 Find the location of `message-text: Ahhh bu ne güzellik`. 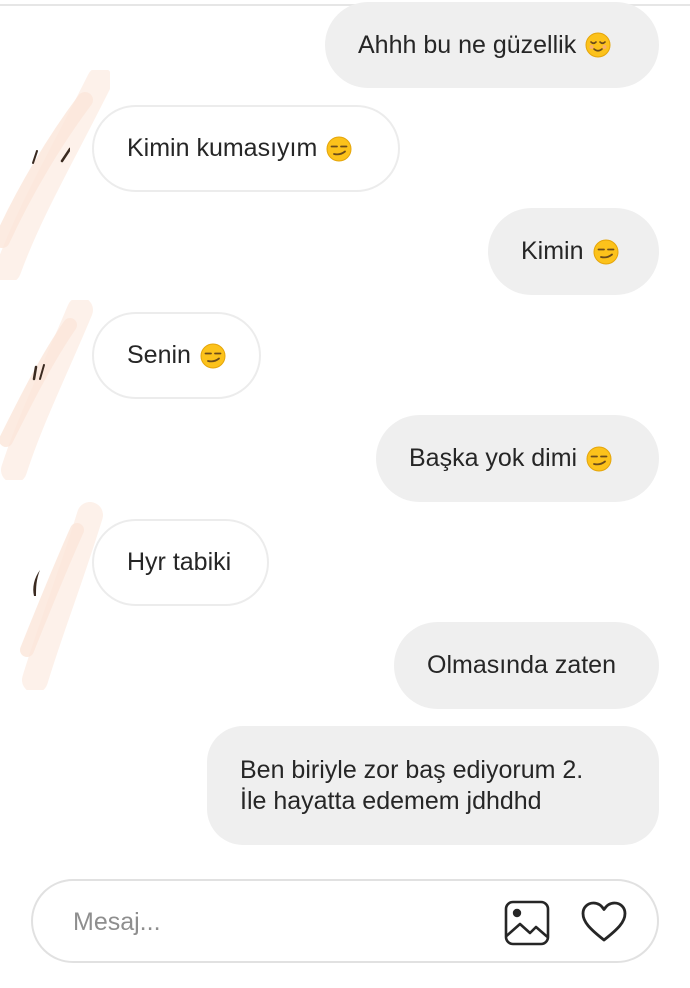

message-text: Ahhh bu ne güzellik is located at coordinates (467, 44).